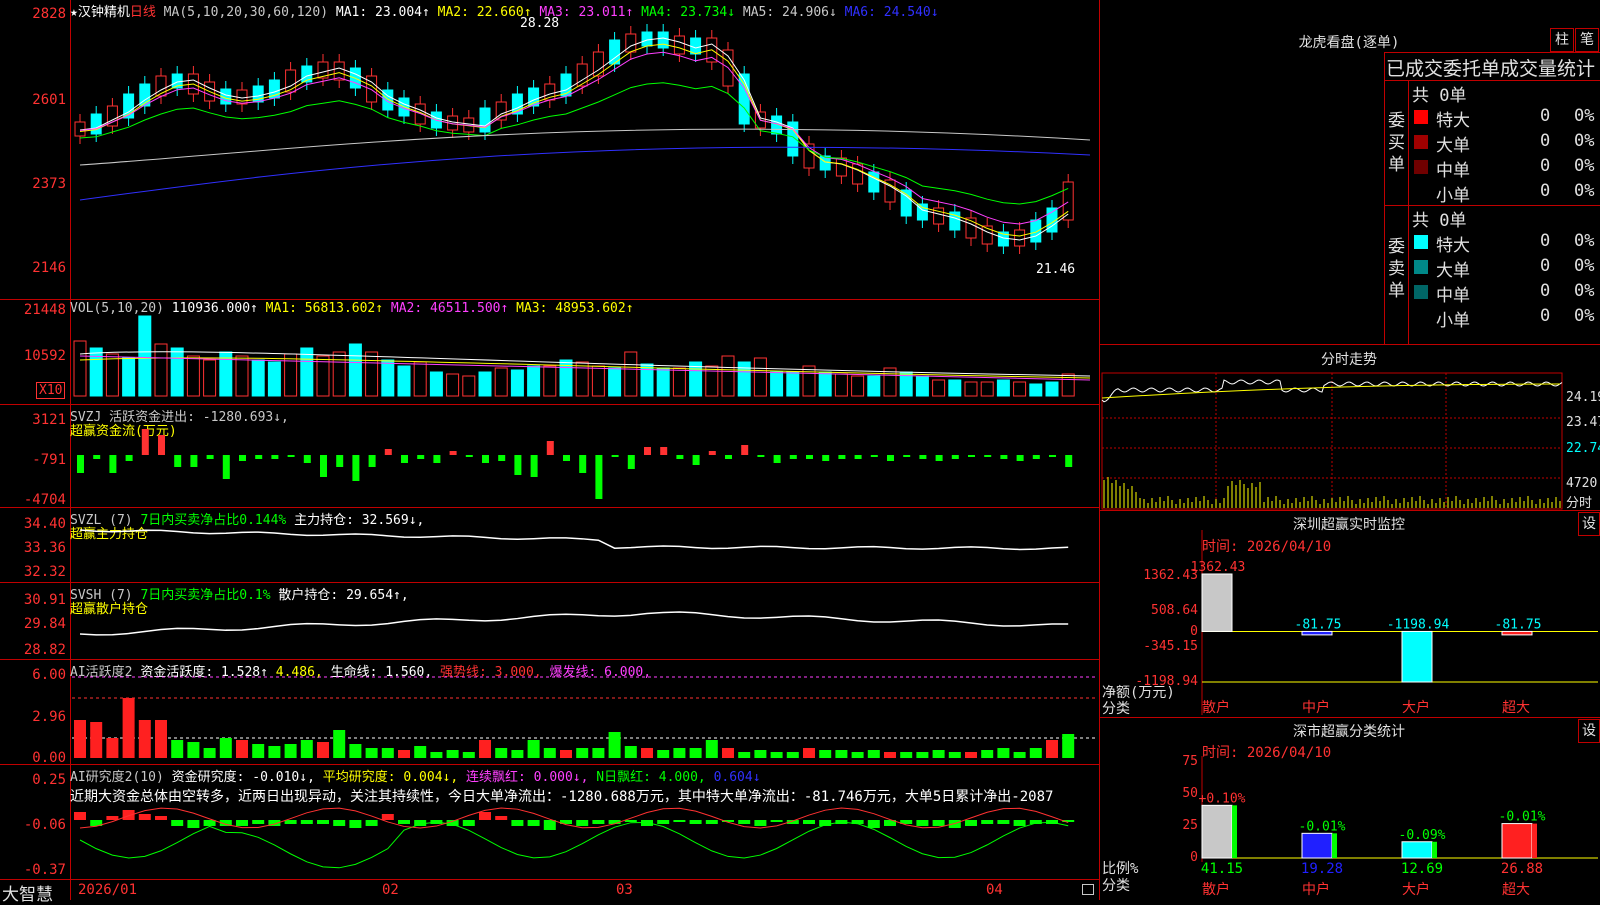 This screenshot has height=905, width=1600. I want to click on ratio-value-label: 12.69, so click(1422, 869).